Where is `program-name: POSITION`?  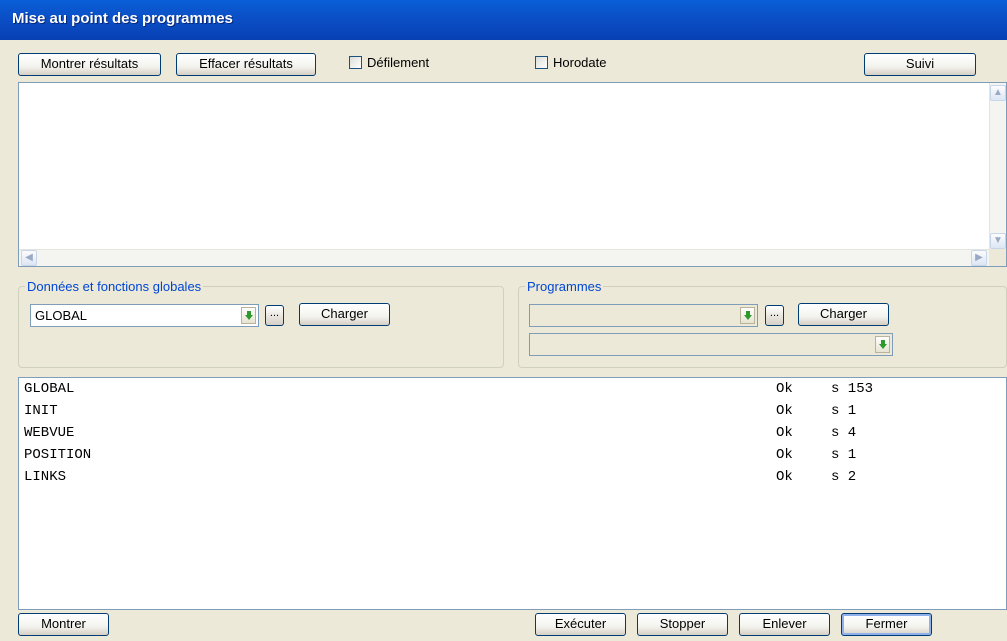
program-name: POSITION is located at coordinates (58, 455).